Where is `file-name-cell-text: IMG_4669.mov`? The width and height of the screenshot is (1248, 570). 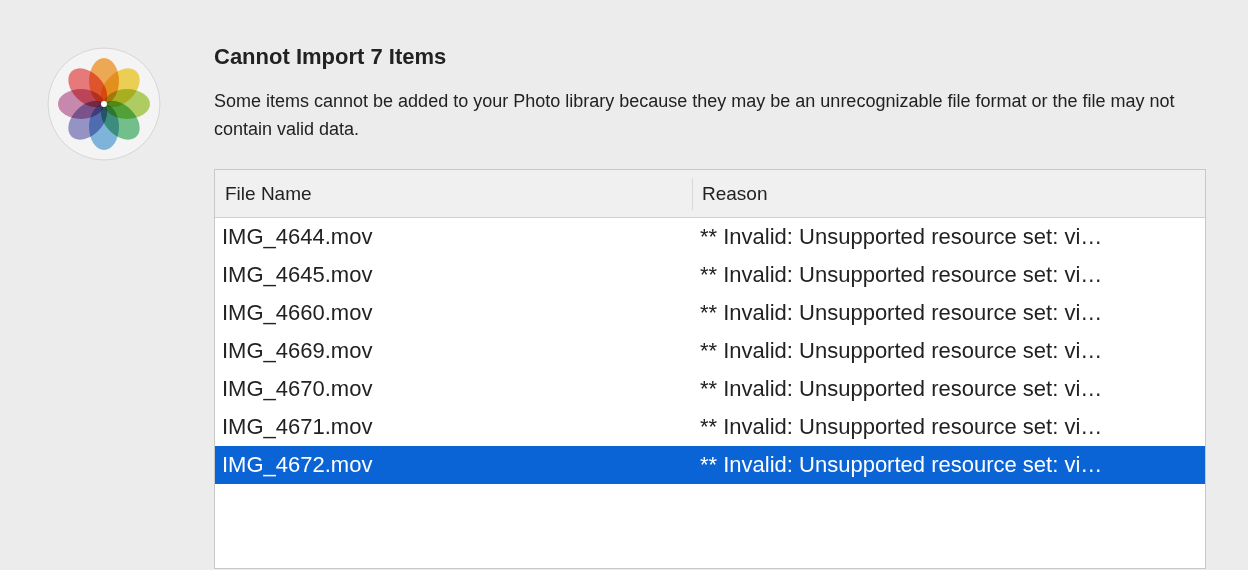
file-name-cell-text: IMG_4669.mov is located at coordinates (297, 351).